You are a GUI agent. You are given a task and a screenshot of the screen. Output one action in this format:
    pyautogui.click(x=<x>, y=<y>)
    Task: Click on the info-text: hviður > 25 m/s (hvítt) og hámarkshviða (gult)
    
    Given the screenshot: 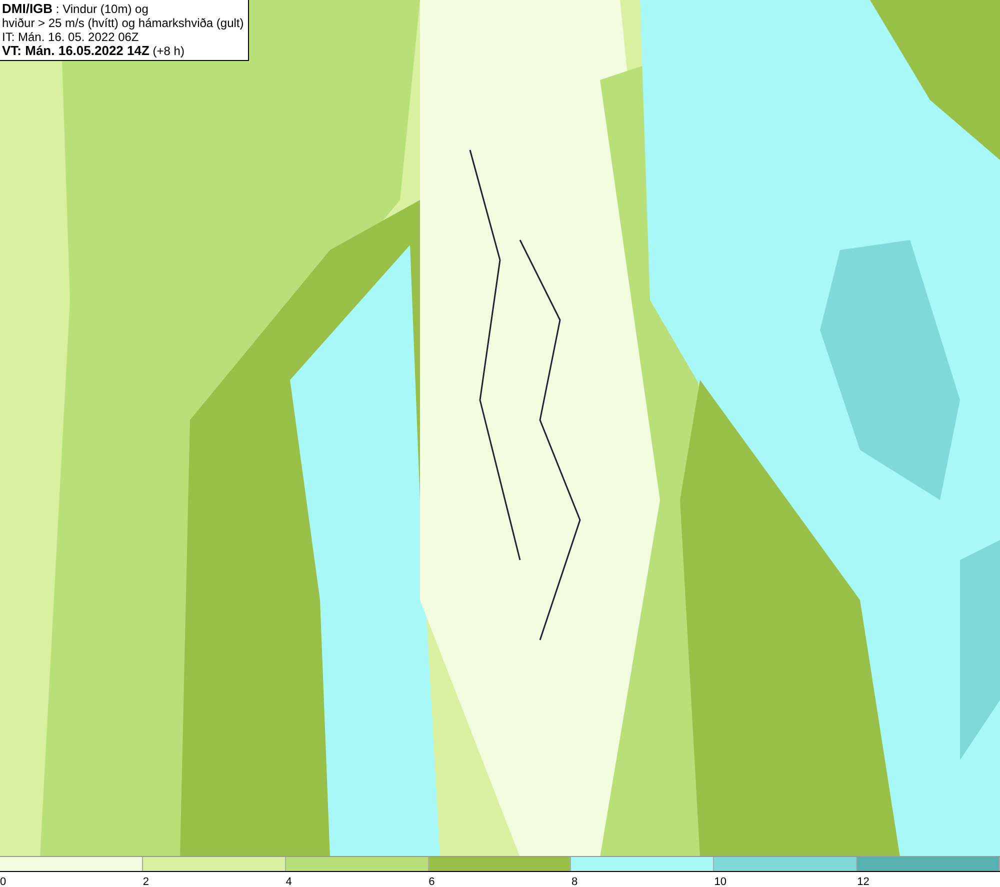 What is the action you would take?
    pyautogui.click(x=123, y=23)
    